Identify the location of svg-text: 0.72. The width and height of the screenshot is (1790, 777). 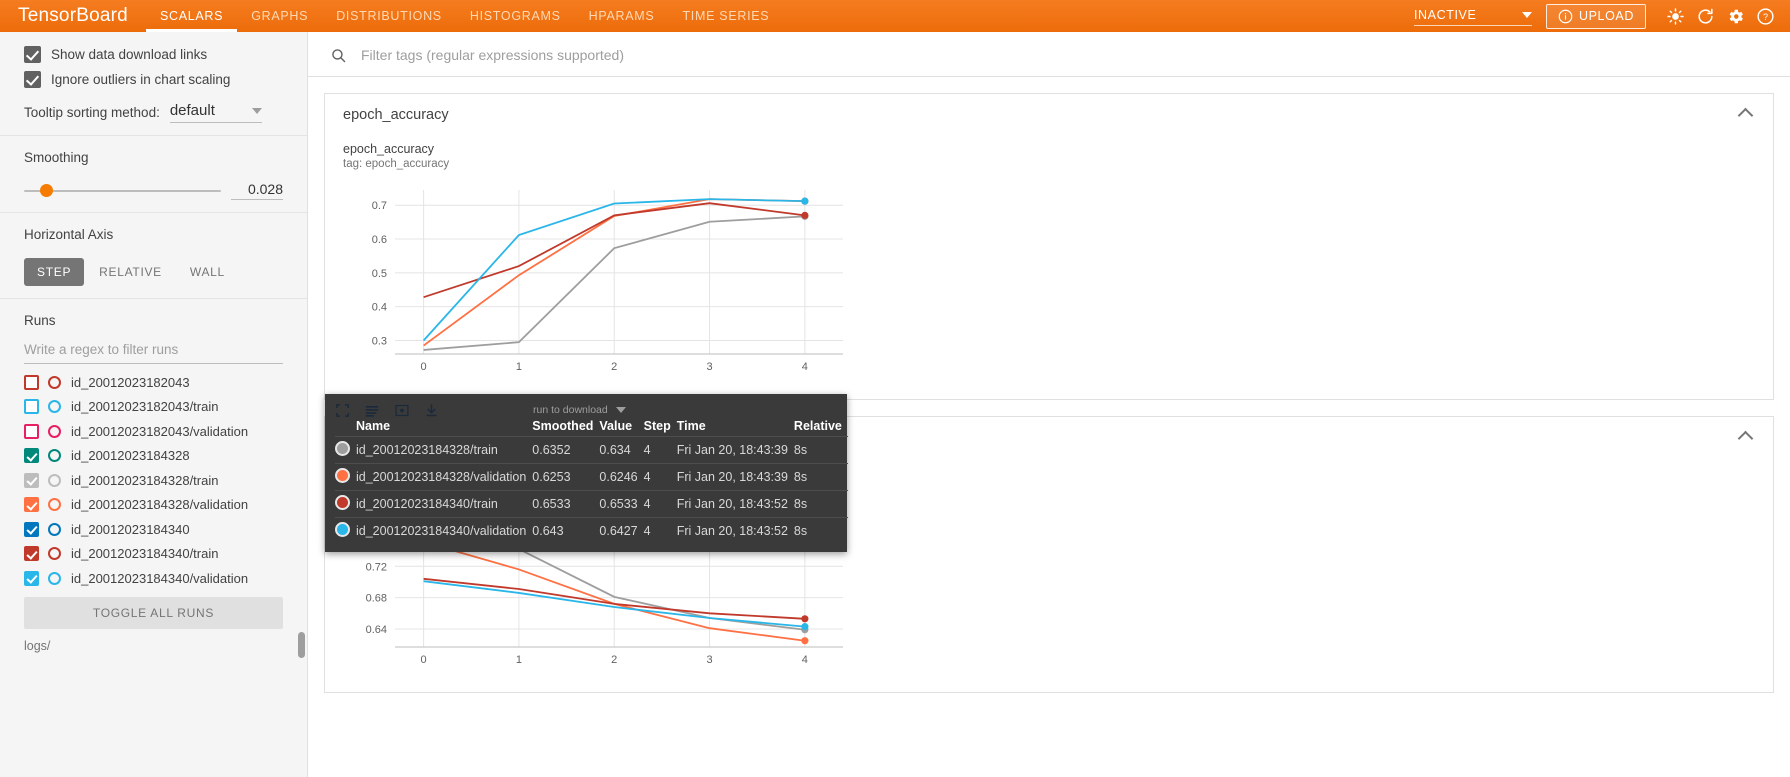
(376, 567).